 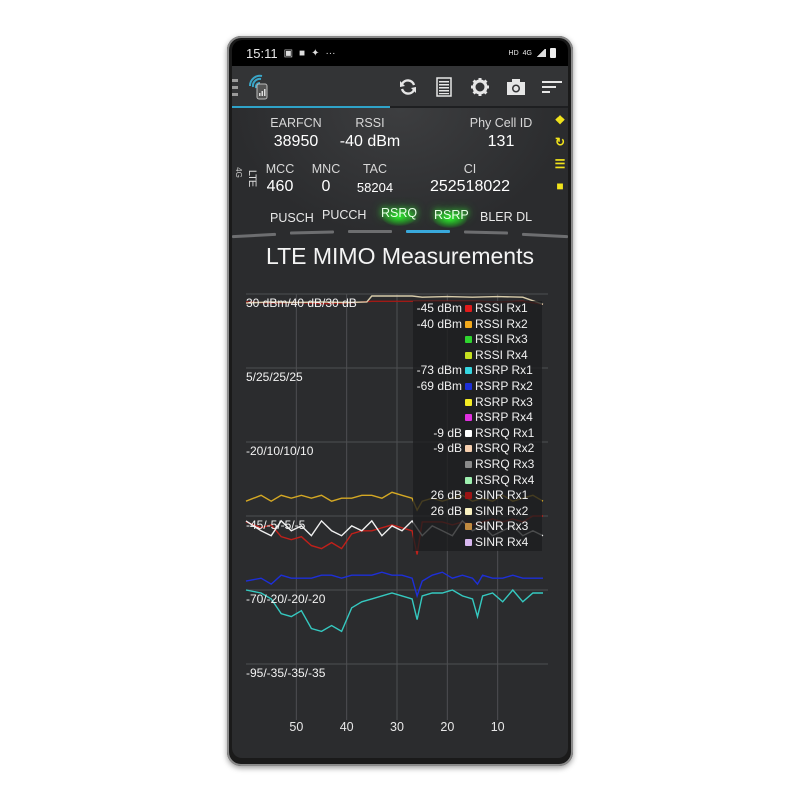 I want to click on 4g-data-icon: 4G, so click(x=527, y=53).